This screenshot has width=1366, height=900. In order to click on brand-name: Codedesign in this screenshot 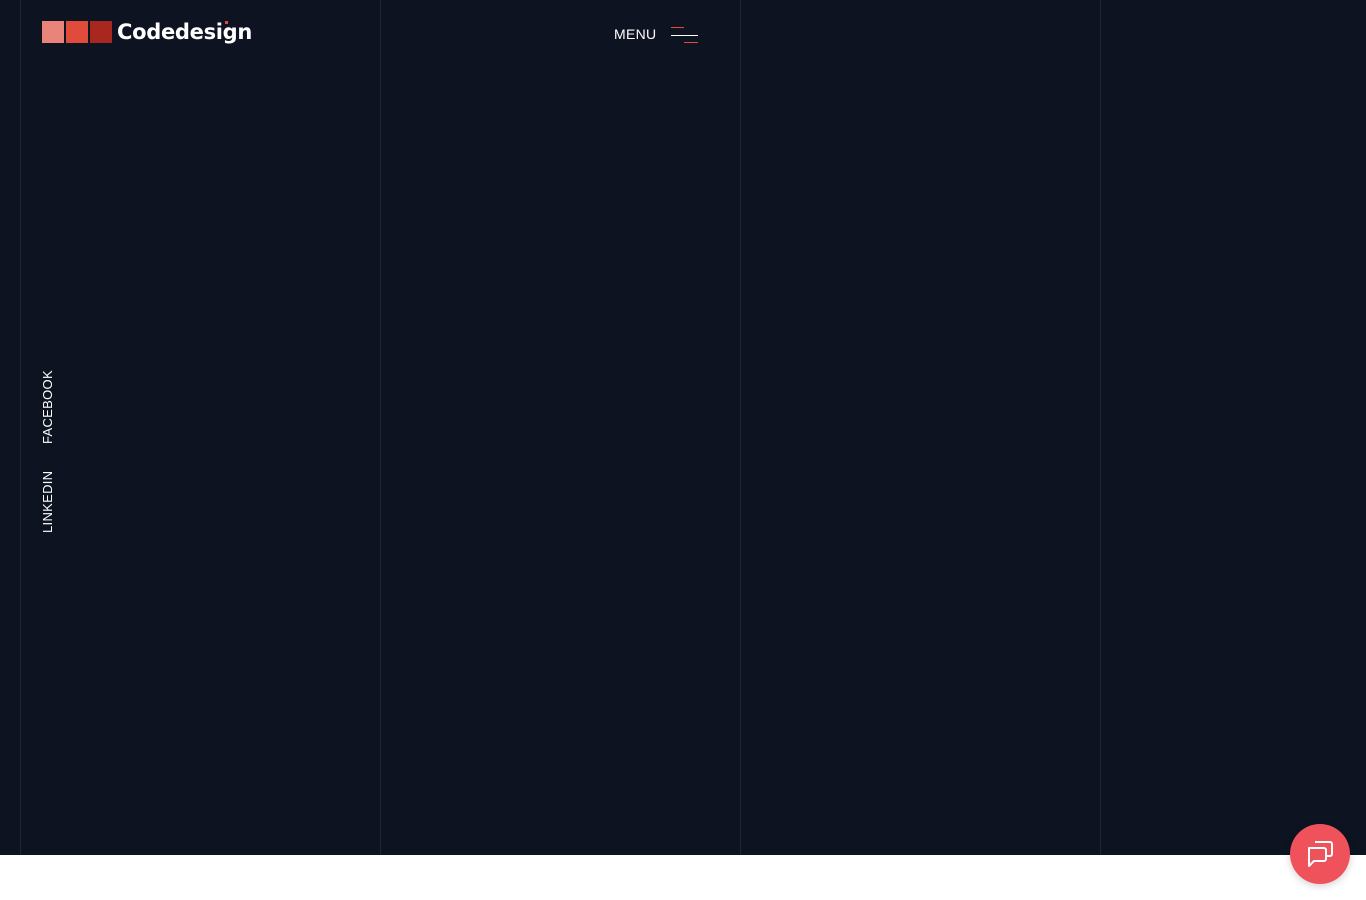, I will do `click(185, 31)`.